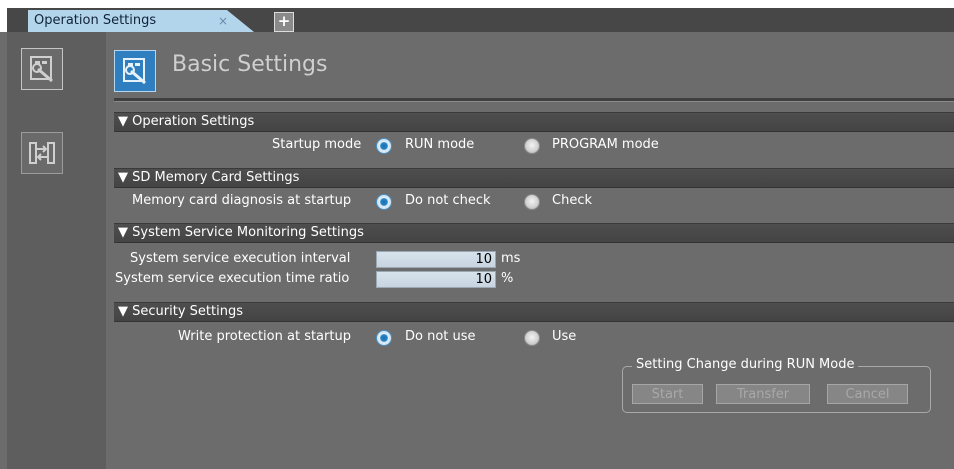 The image size is (954, 469). Describe the element at coordinates (384, 146) in the screenshot. I see `radio-run-mode` at that location.